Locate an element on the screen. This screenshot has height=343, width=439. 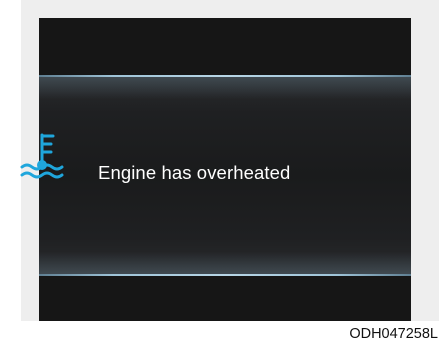
display-top-band is located at coordinates (225, 46).